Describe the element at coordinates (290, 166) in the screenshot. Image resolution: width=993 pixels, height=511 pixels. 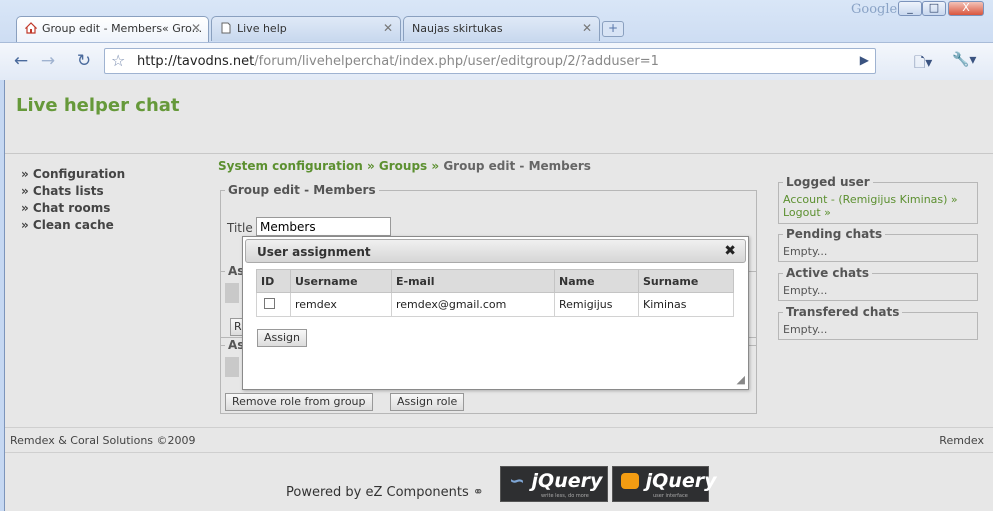
I see `breadcrumb-system-configuration: System configuration` at that location.